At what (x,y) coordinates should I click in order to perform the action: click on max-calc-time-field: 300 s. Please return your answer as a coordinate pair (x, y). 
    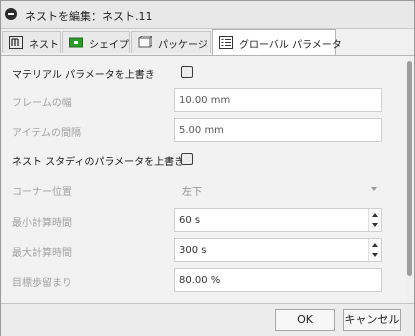
    Looking at the image, I should click on (278, 250).